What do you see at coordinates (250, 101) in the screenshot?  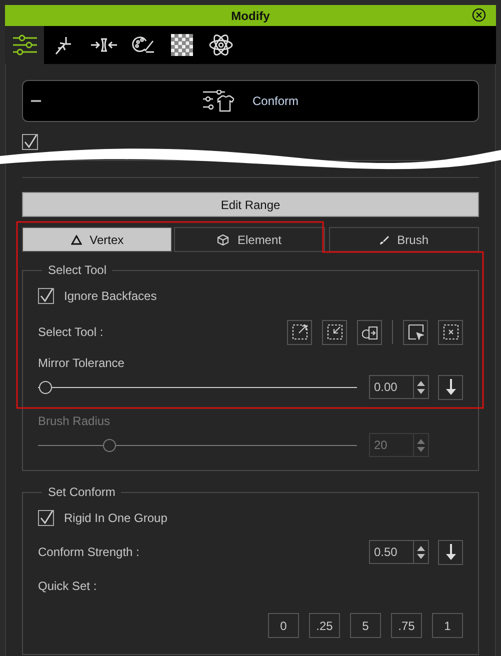 I see `section-header: Conform` at bounding box center [250, 101].